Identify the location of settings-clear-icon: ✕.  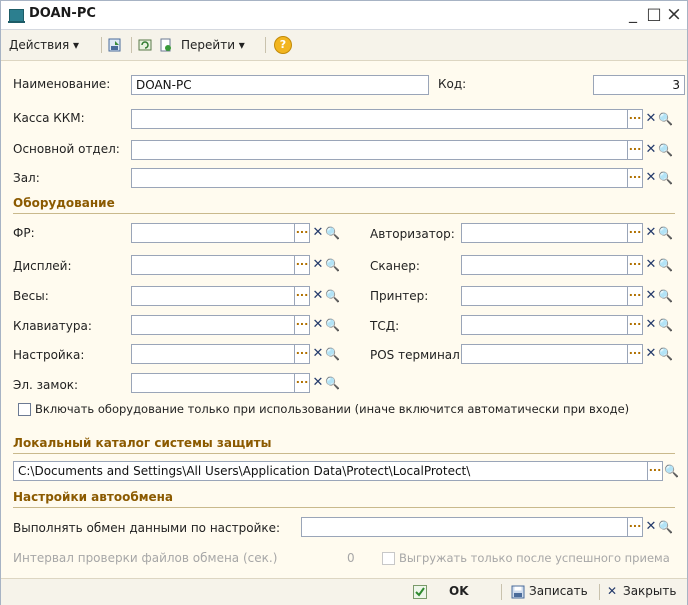
(318, 354).